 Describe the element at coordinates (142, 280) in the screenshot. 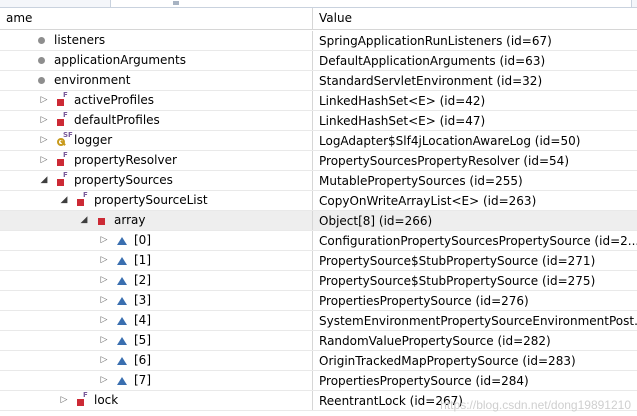

I see `variable-name: [2]` at that location.